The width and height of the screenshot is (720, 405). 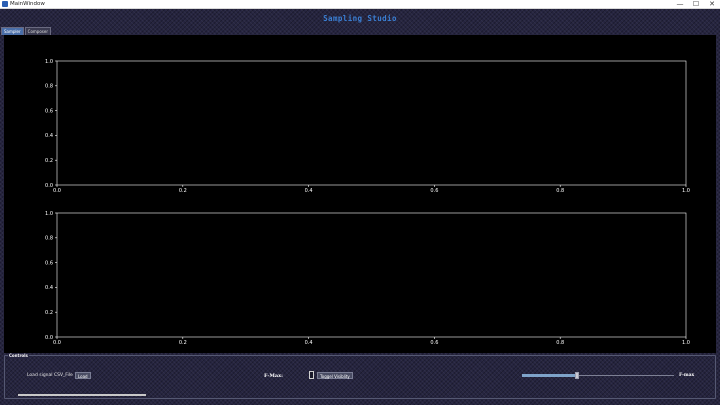 What do you see at coordinates (687, 375) in the screenshot?
I see `fmax-slider-label: F-max` at bounding box center [687, 375].